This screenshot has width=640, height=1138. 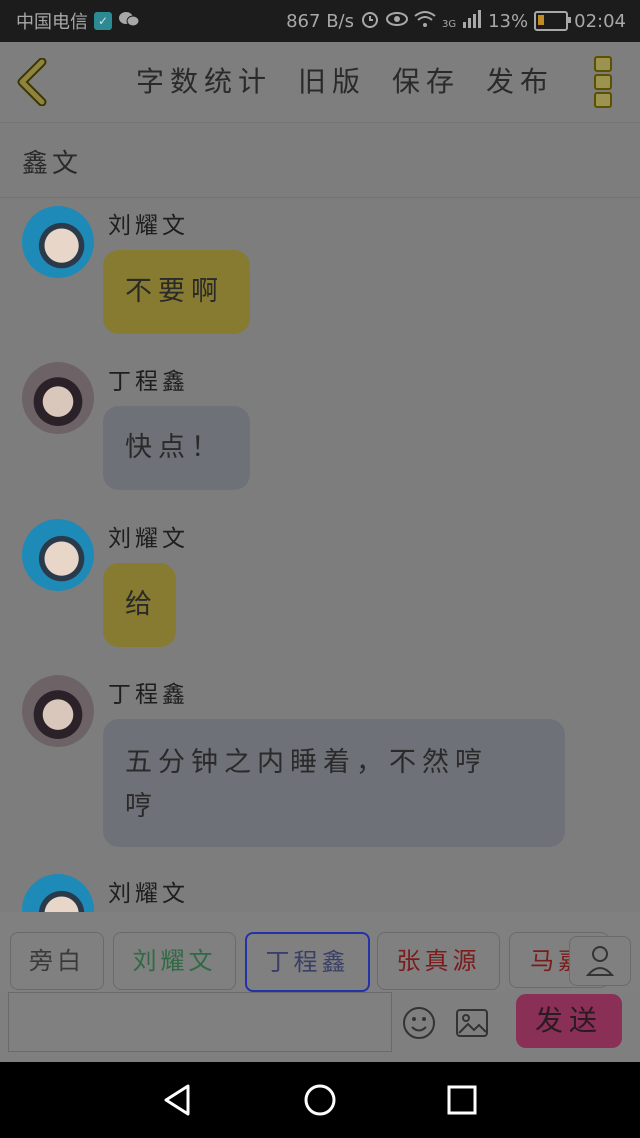 What do you see at coordinates (141, 806) in the screenshot?
I see `message-line: 哼` at bounding box center [141, 806].